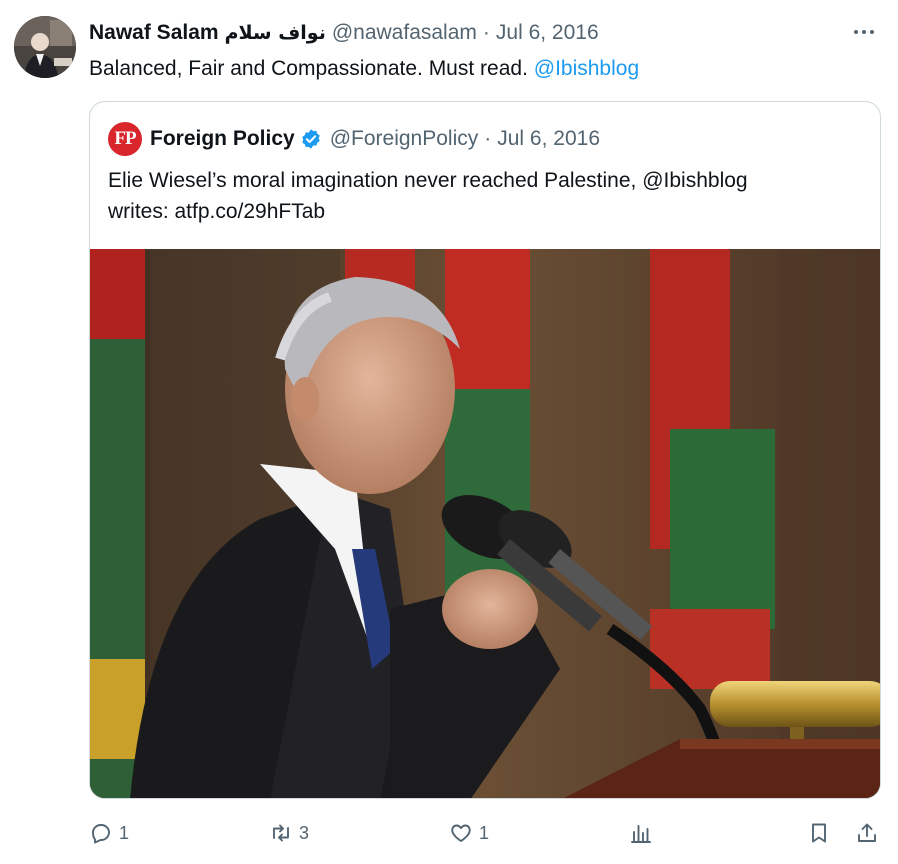 This screenshot has height=864, width=898. Describe the element at coordinates (404, 139) in the screenshot. I see `quoted-author-handle: @ForeignPolicy` at that location.